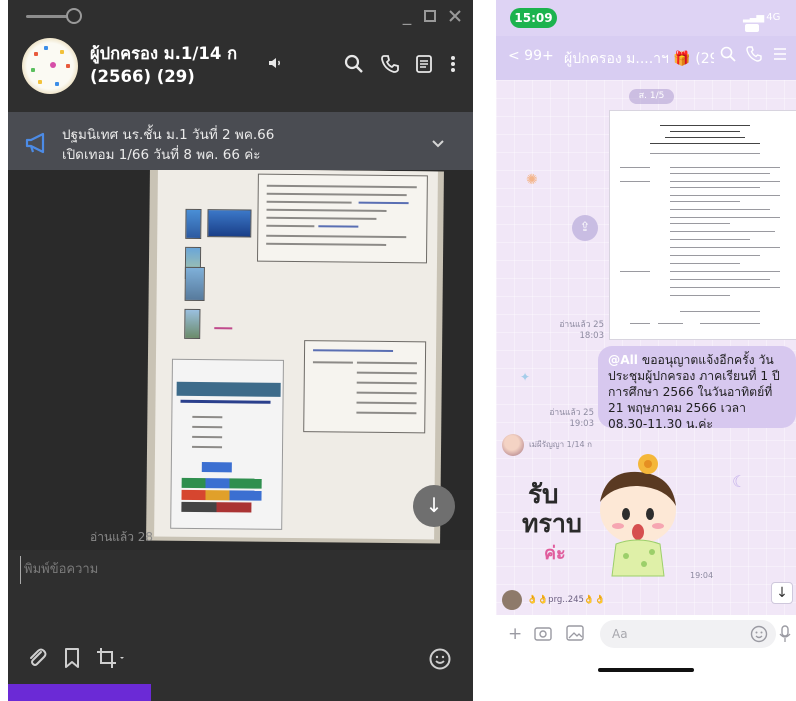  Describe the element at coordinates (426, 65) in the screenshot. I see `notes-icon` at that location.